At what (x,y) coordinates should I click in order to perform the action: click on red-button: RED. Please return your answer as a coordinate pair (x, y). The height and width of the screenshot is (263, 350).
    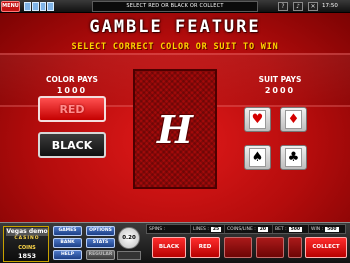
    Looking at the image, I should click on (72, 109).